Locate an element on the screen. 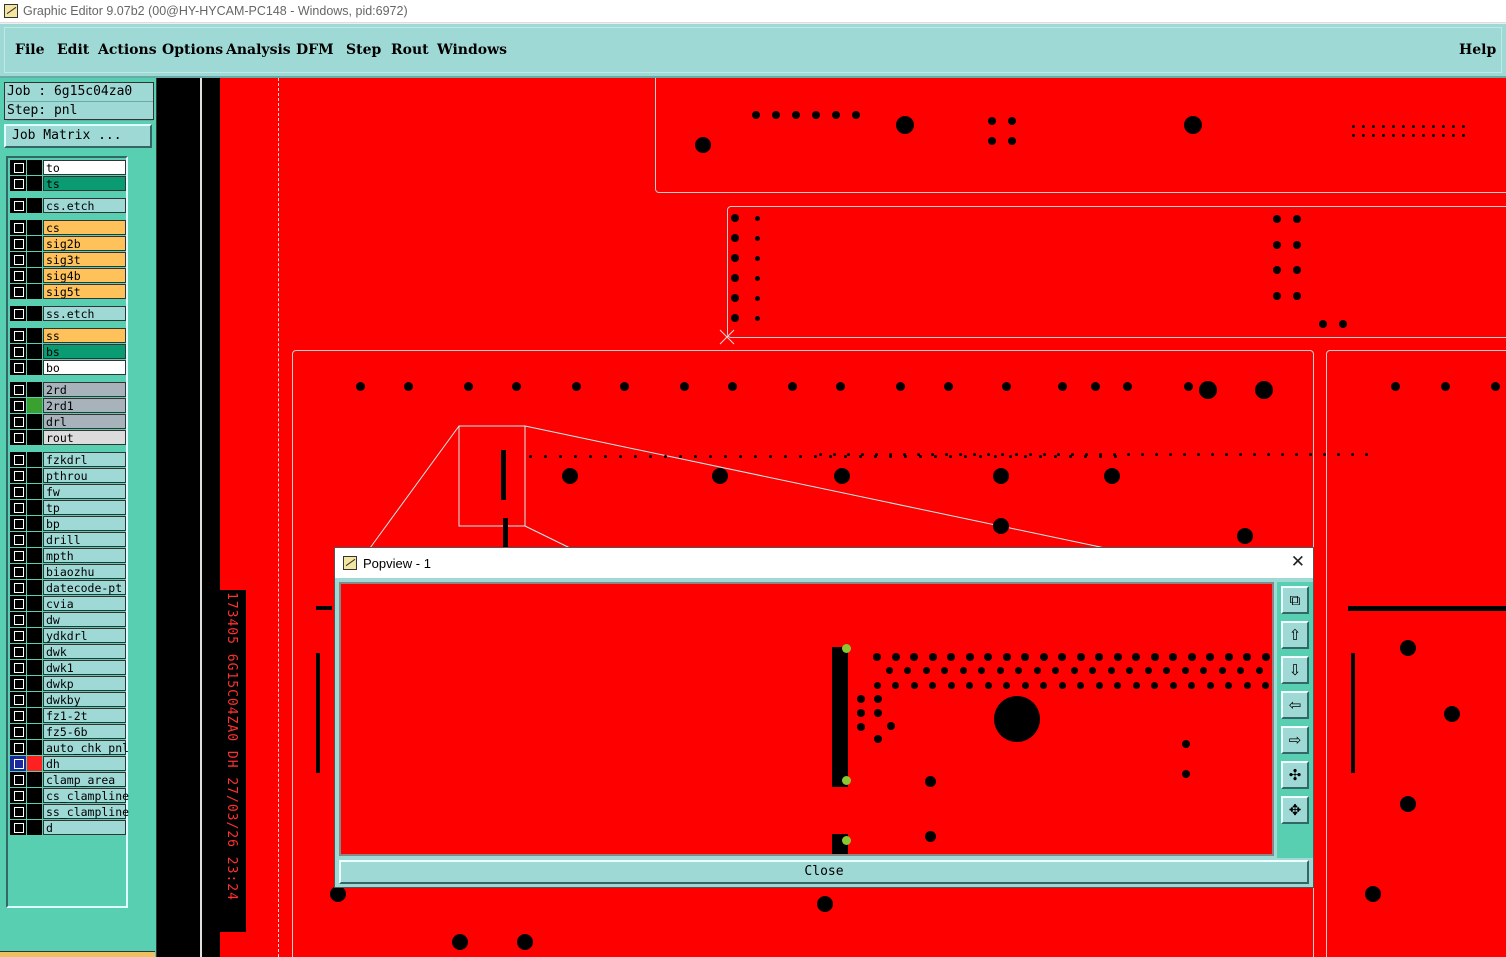 The height and width of the screenshot is (957, 1506). layer-name: bs is located at coordinates (84, 351).